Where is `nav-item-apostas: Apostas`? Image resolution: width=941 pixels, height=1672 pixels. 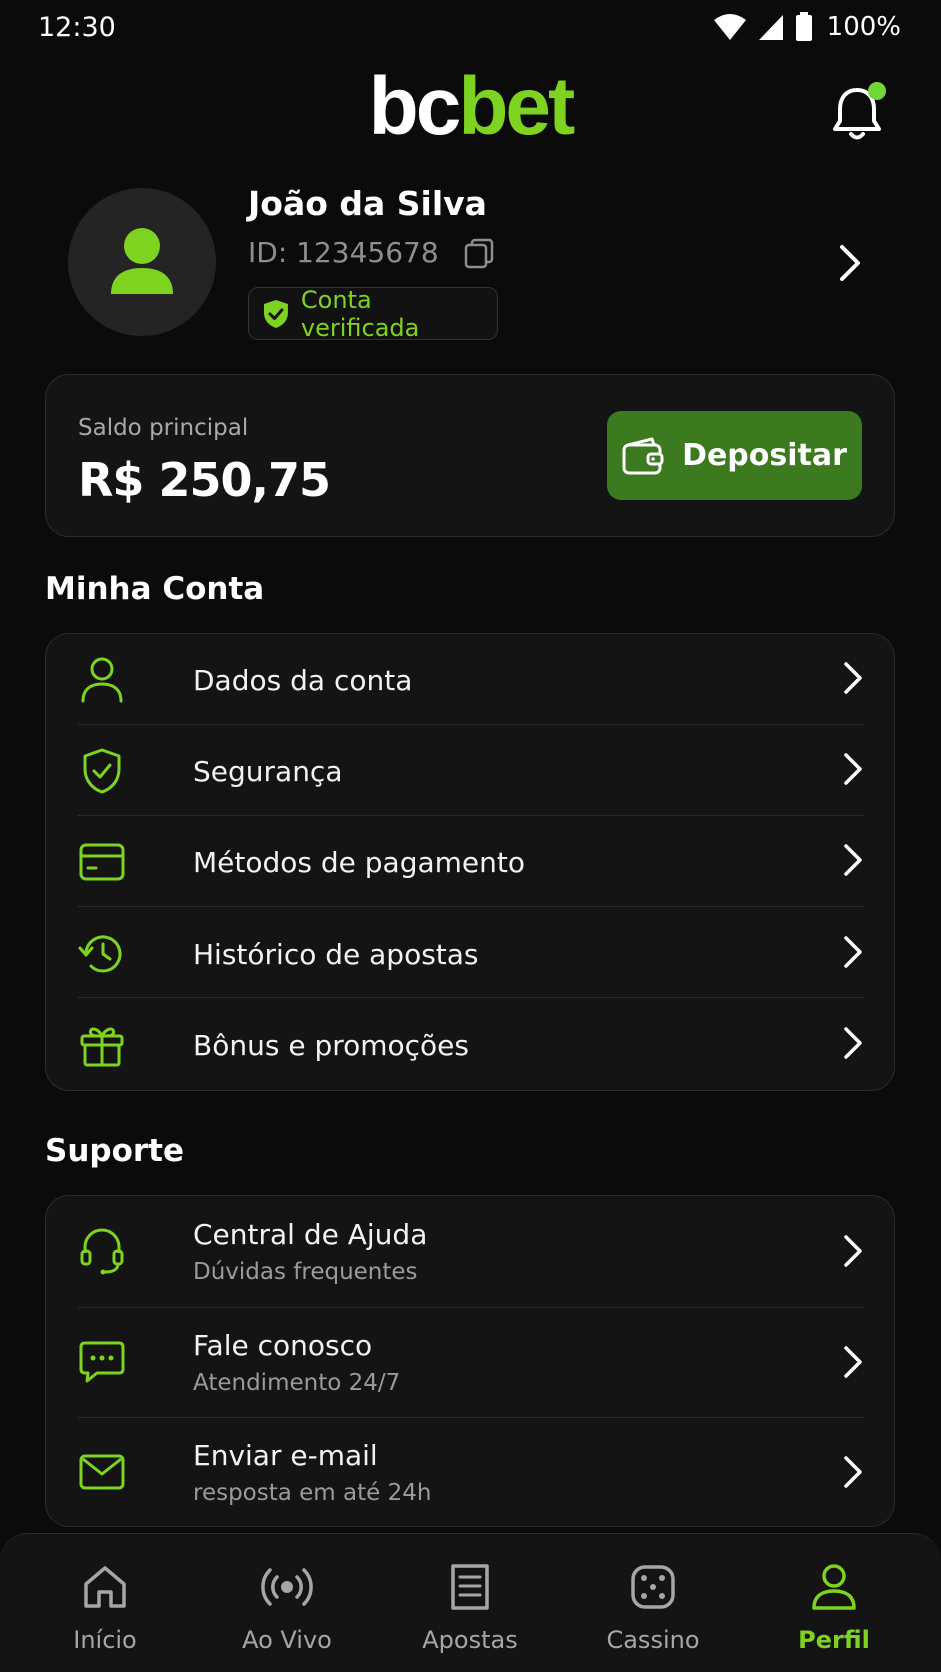 nav-item-apostas: Apostas is located at coordinates (470, 1607).